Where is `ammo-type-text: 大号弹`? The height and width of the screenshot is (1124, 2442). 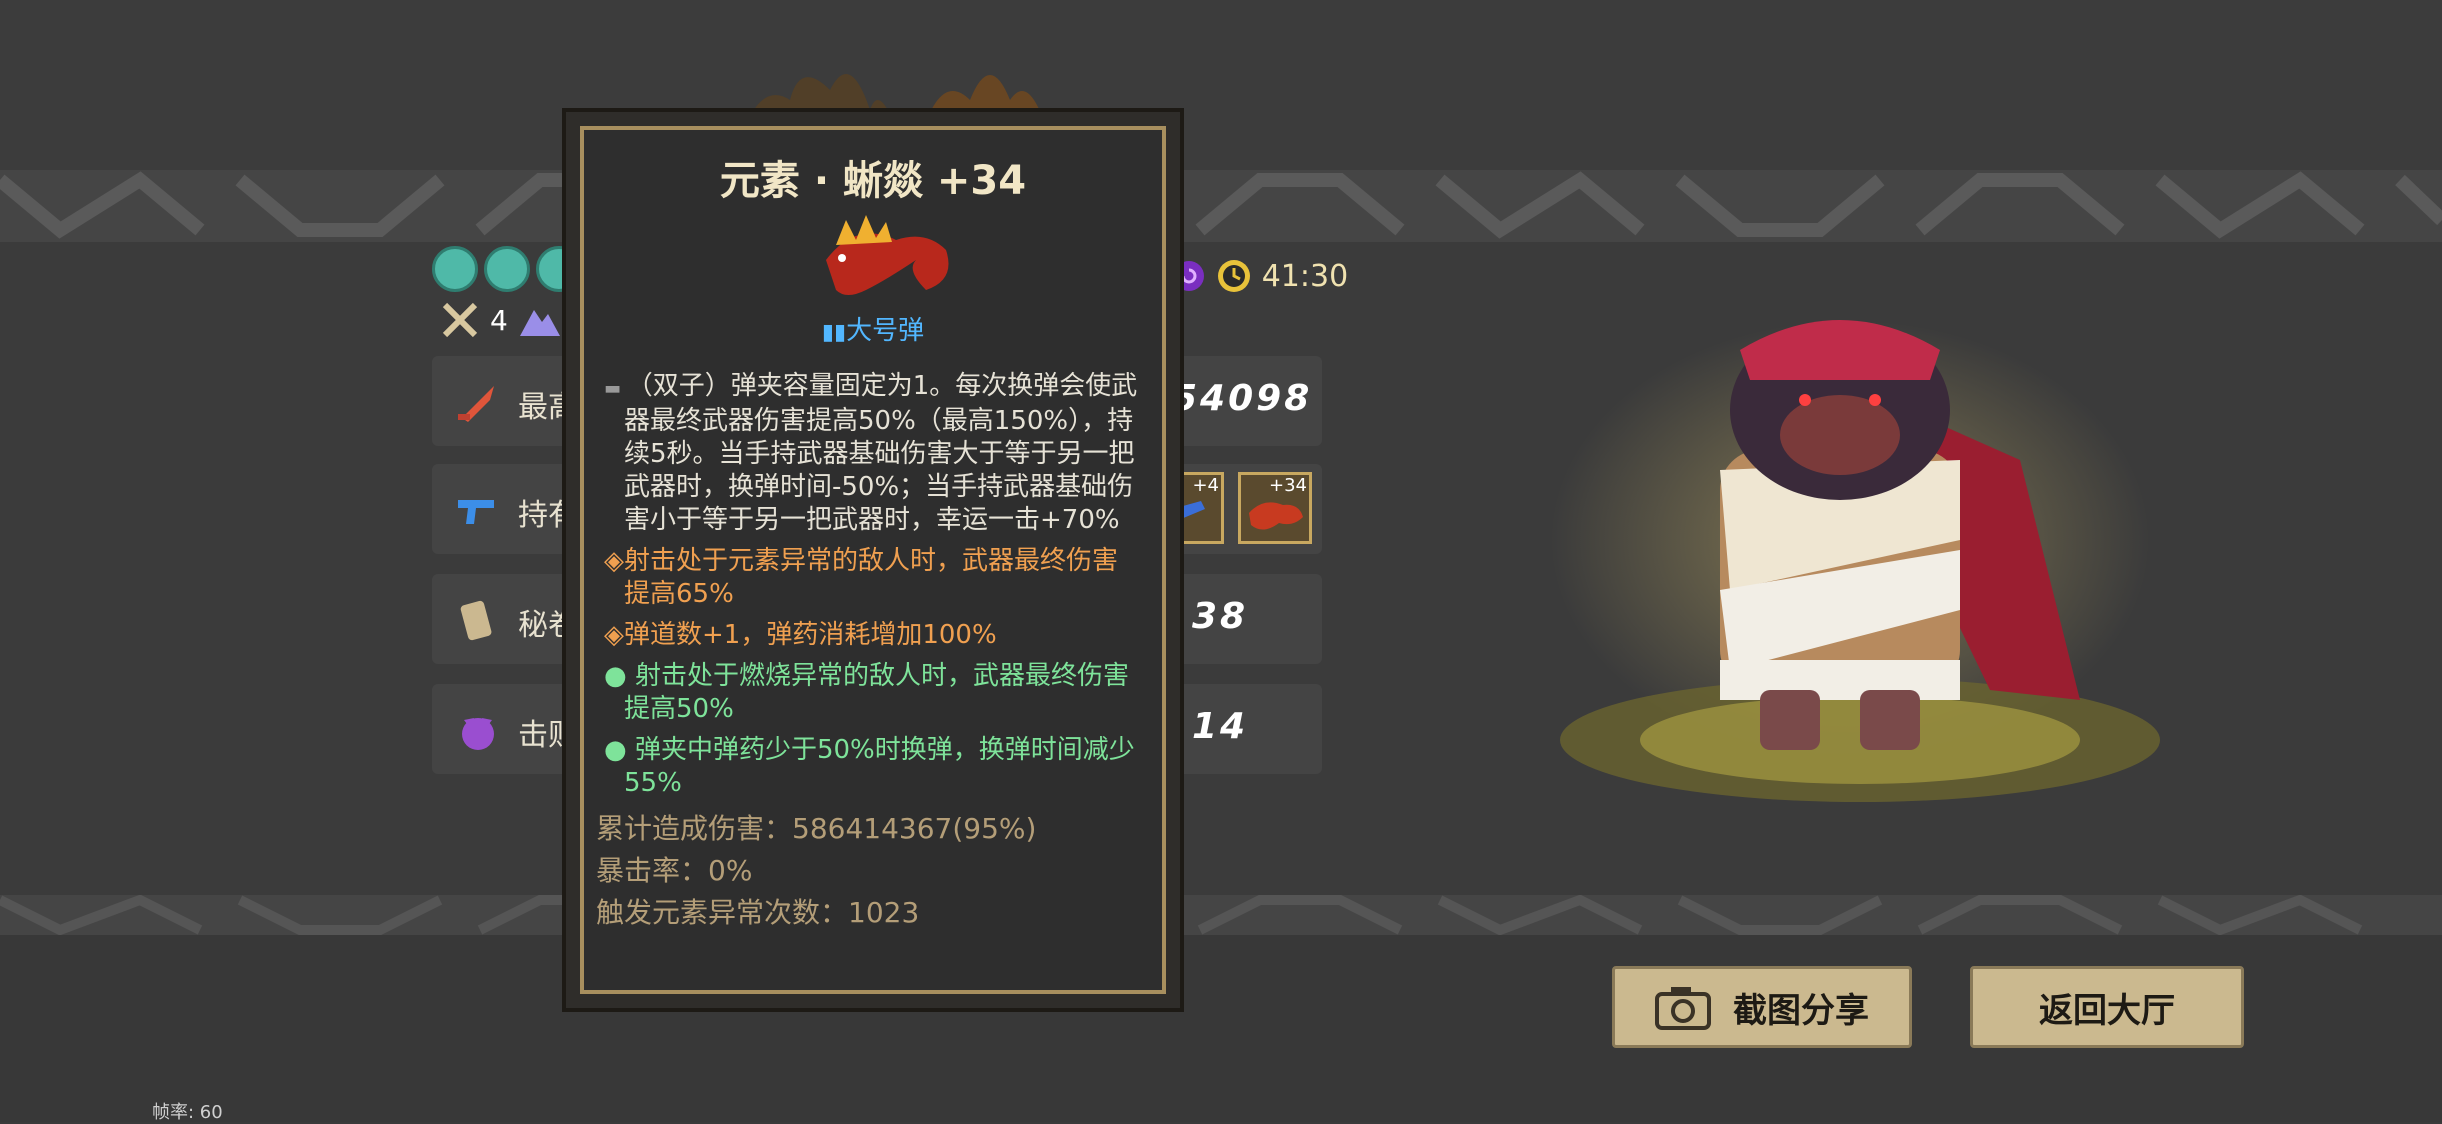
ammo-type-text: 大号弹 is located at coordinates (885, 331).